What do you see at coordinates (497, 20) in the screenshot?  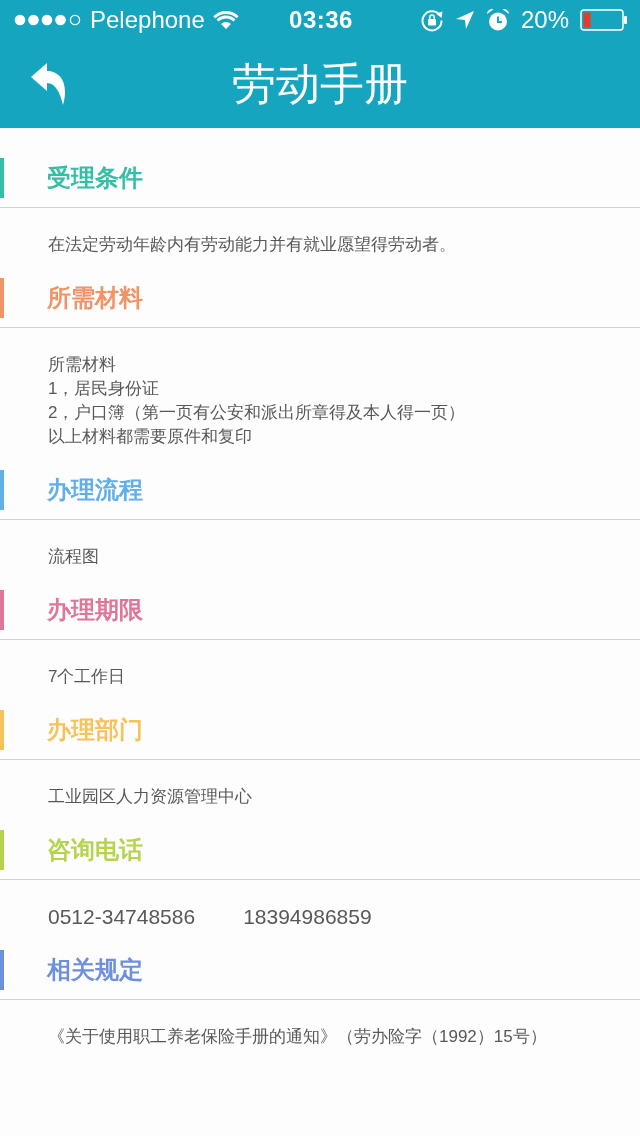 I see `alarm-clock-icon` at bounding box center [497, 20].